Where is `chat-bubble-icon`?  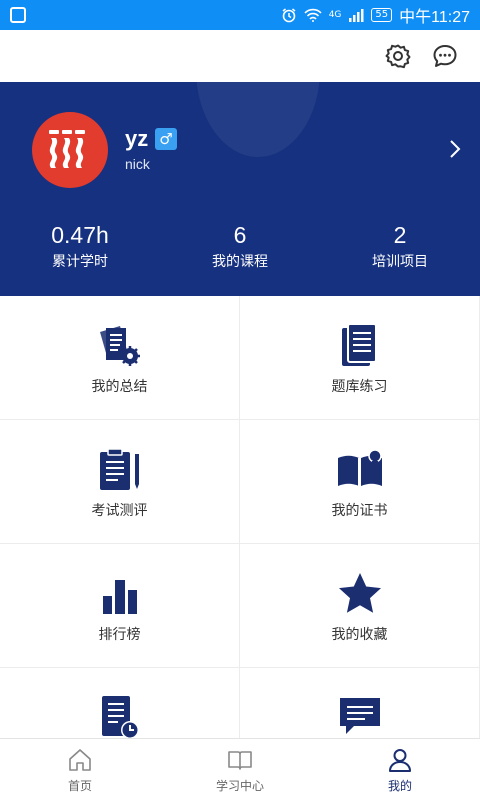
chat-bubble-icon is located at coordinates (445, 56).